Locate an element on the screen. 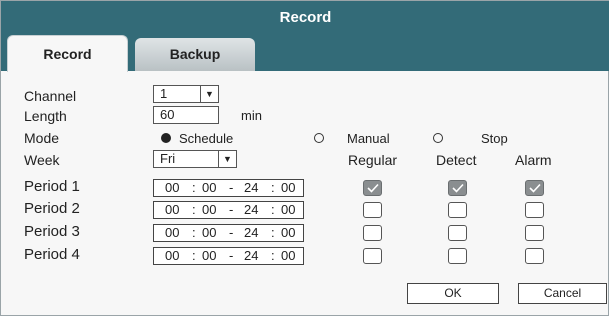  column-header-regular: Regular is located at coordinates (373, 160).